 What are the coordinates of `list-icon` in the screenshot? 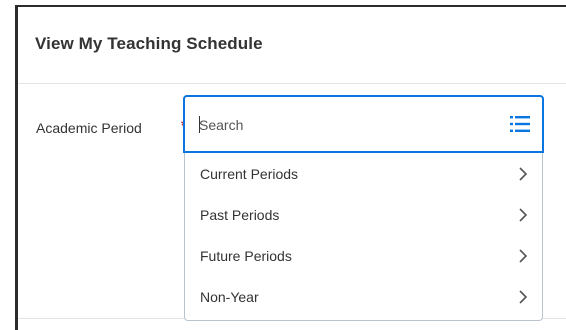 It's located at (520, 124).